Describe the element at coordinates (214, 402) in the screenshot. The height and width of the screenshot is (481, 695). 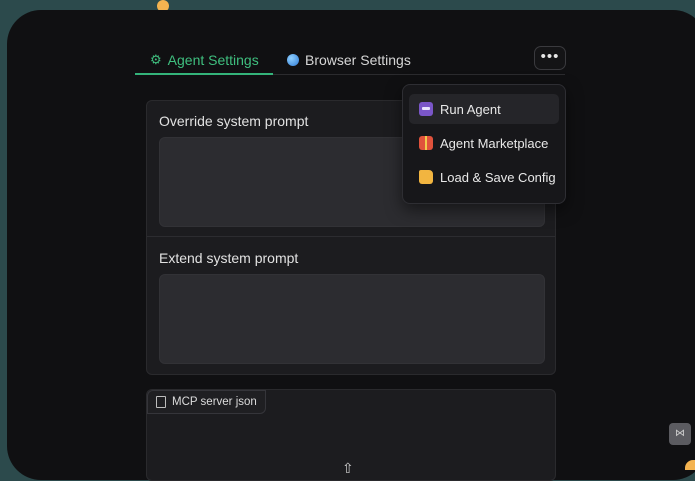
I see `mcp-server-json-label: MCP server json` at that location.